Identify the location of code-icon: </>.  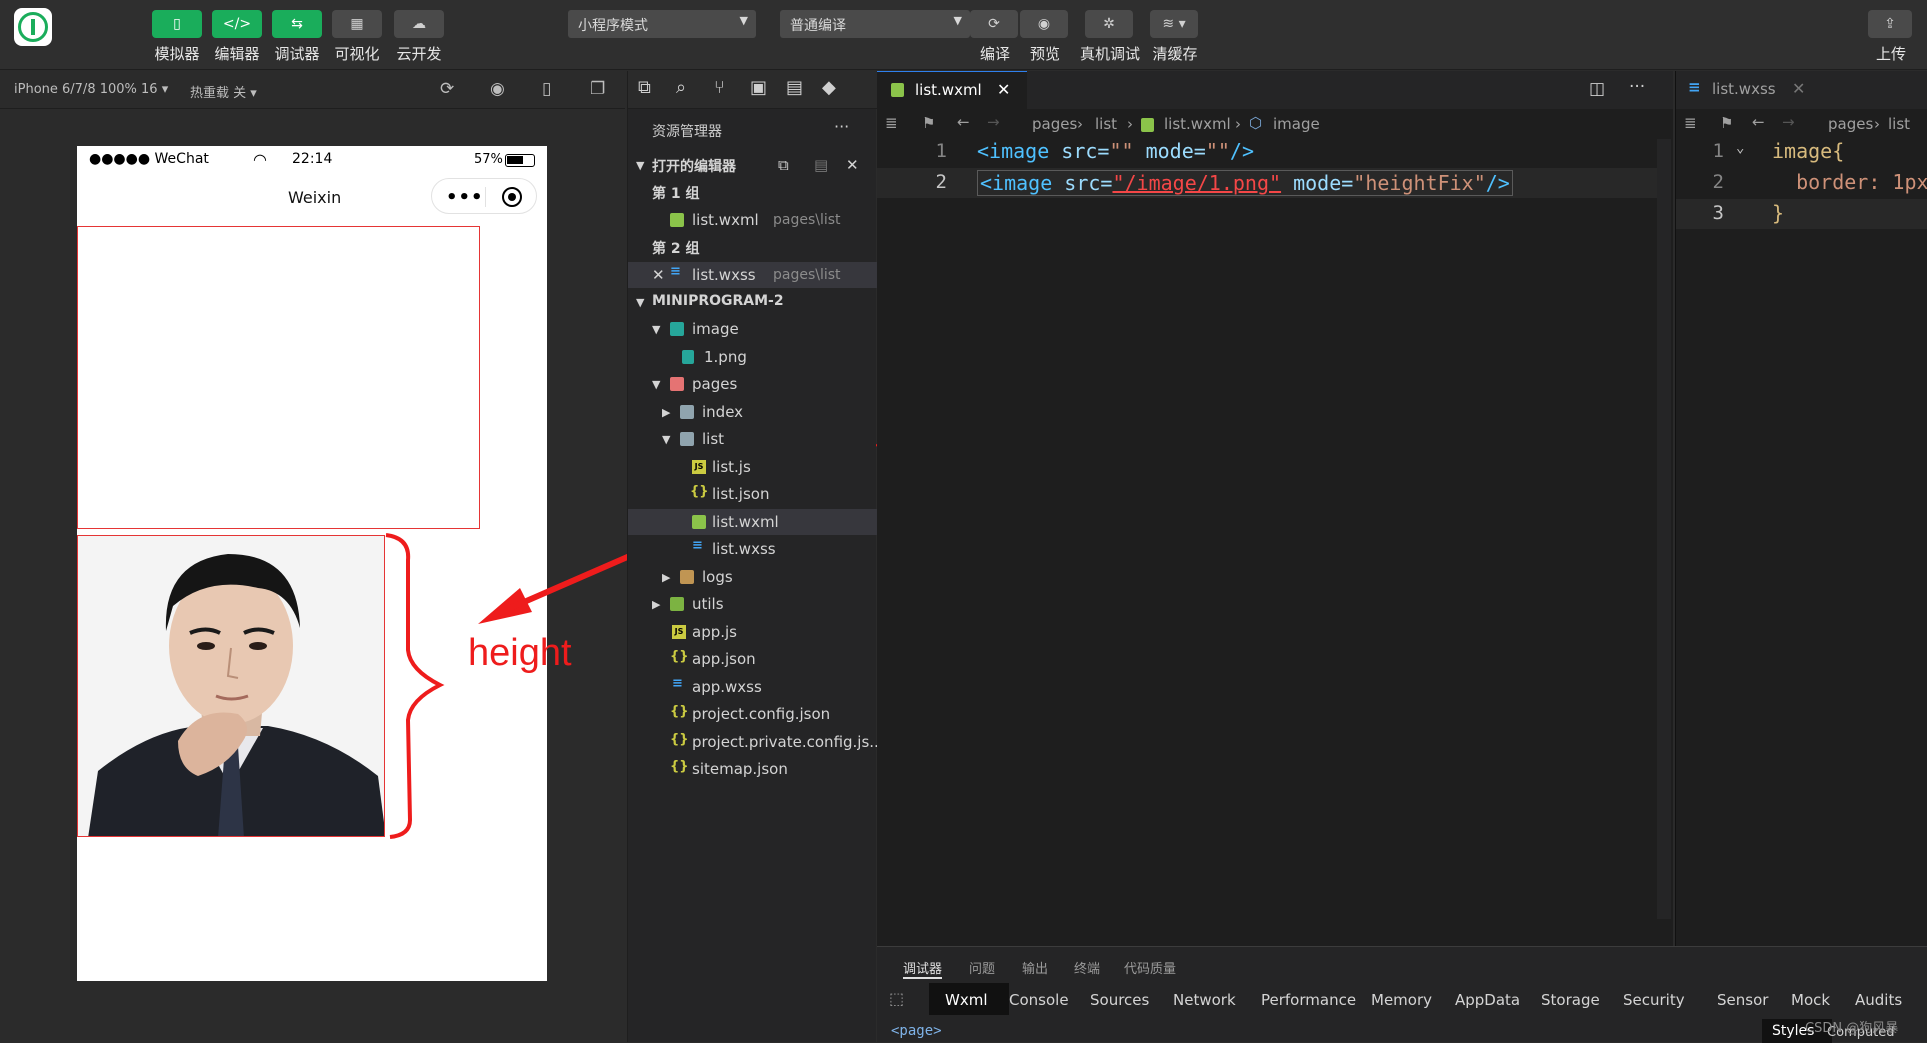
(237, 24).